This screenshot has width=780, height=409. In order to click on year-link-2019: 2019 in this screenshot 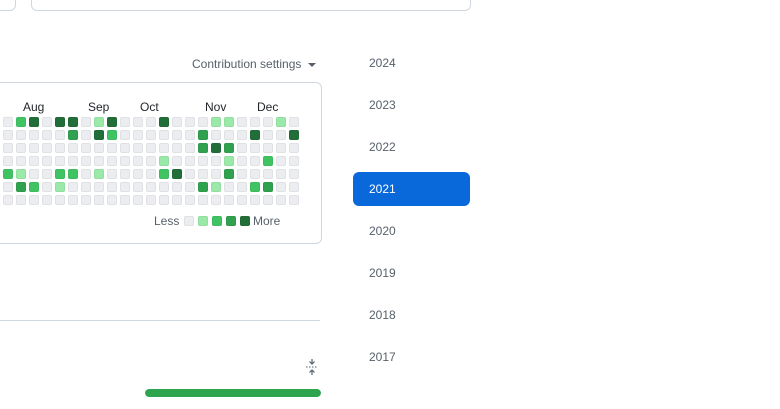, I will do `click(411, 273)`.